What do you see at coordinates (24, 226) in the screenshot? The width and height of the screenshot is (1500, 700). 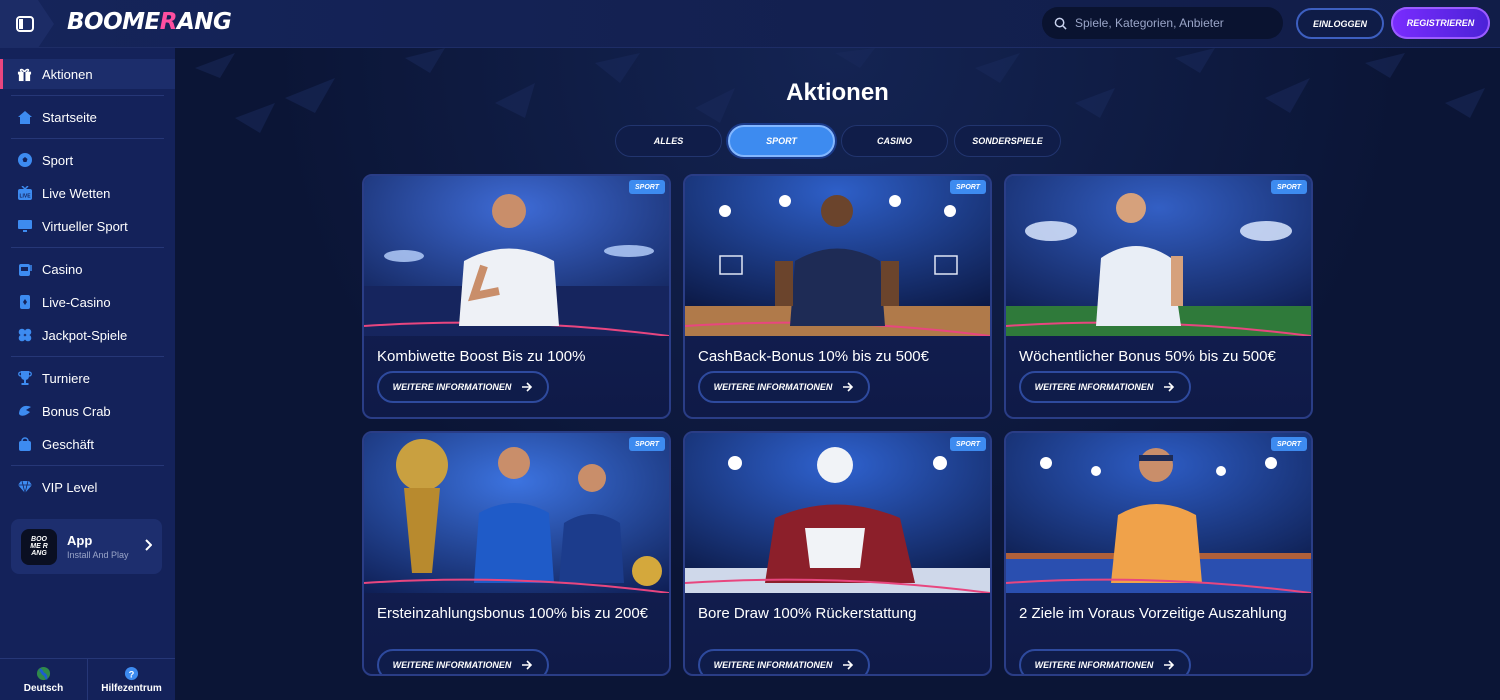 I see `monitor-icon` at bounding box center [24, 226].